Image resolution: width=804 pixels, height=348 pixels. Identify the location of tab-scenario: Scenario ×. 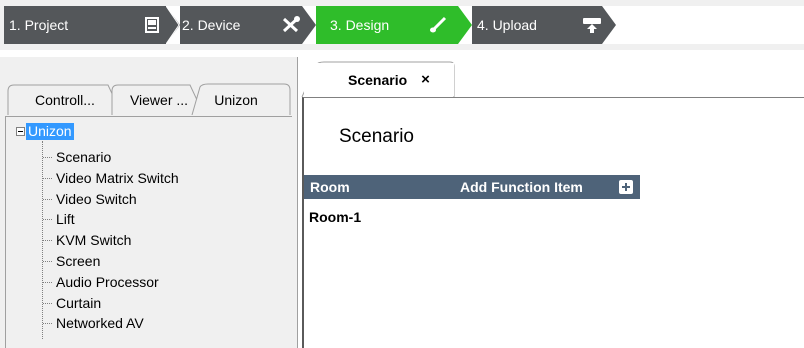
(379, 79).